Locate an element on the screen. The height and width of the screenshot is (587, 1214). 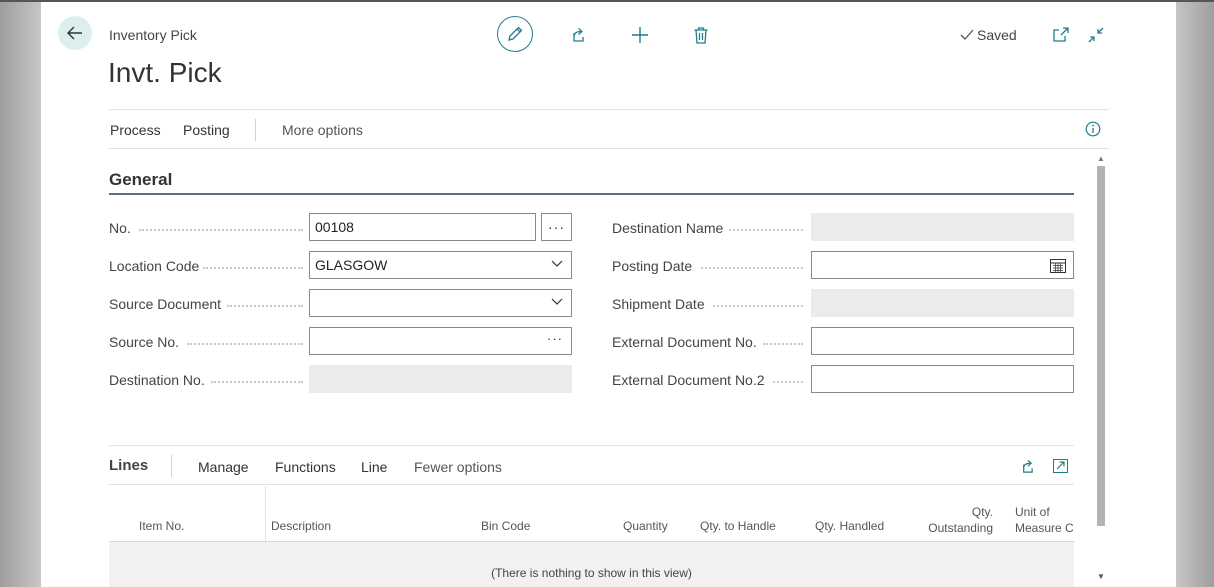
collapse-icon is located at coordinates (1096, 35).